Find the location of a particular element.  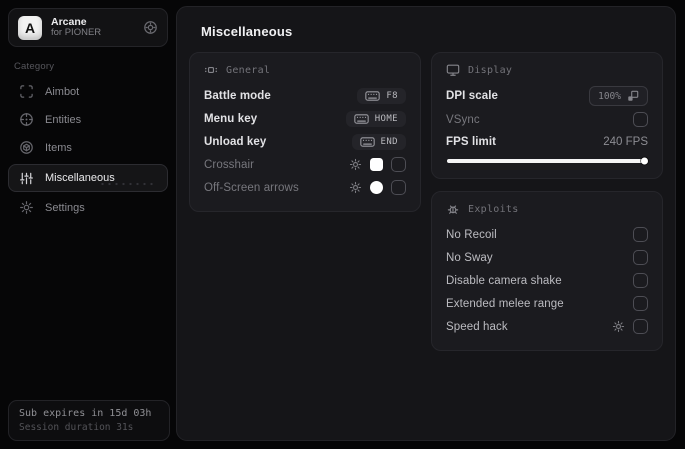

no-recoil-label: No Recoil is located at coordinates (471, 234).